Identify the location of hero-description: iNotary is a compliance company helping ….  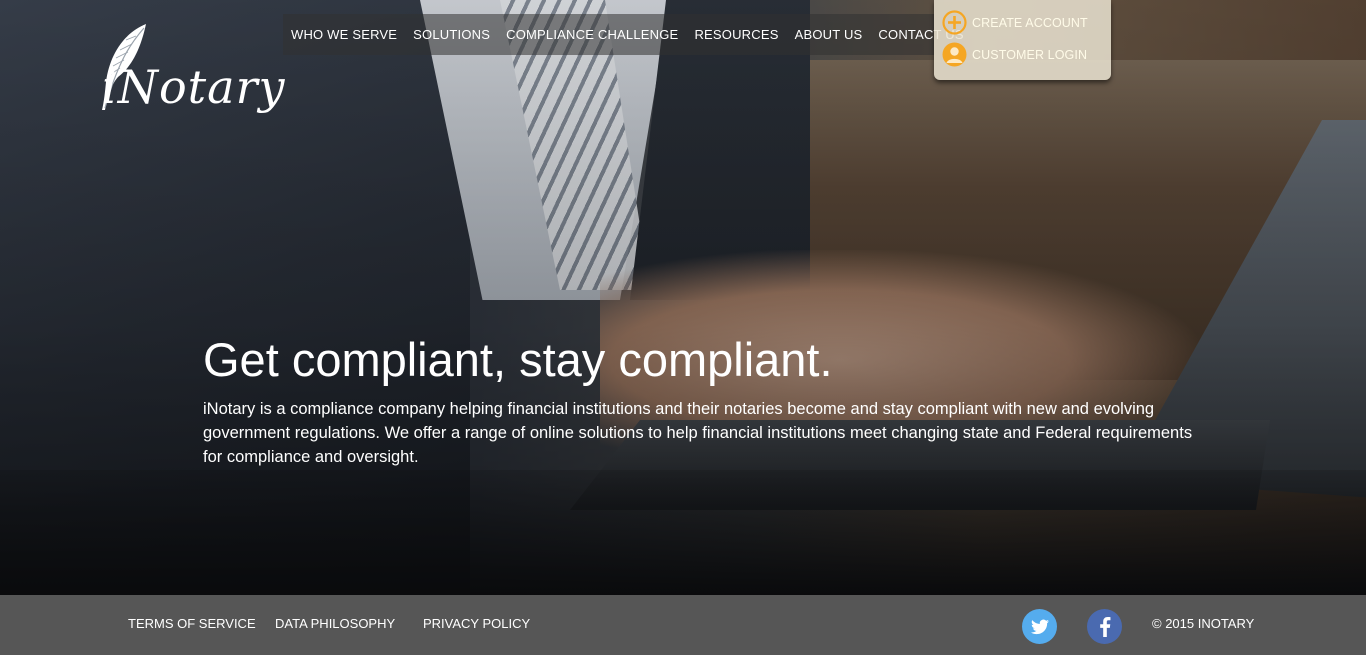
(698, 433).